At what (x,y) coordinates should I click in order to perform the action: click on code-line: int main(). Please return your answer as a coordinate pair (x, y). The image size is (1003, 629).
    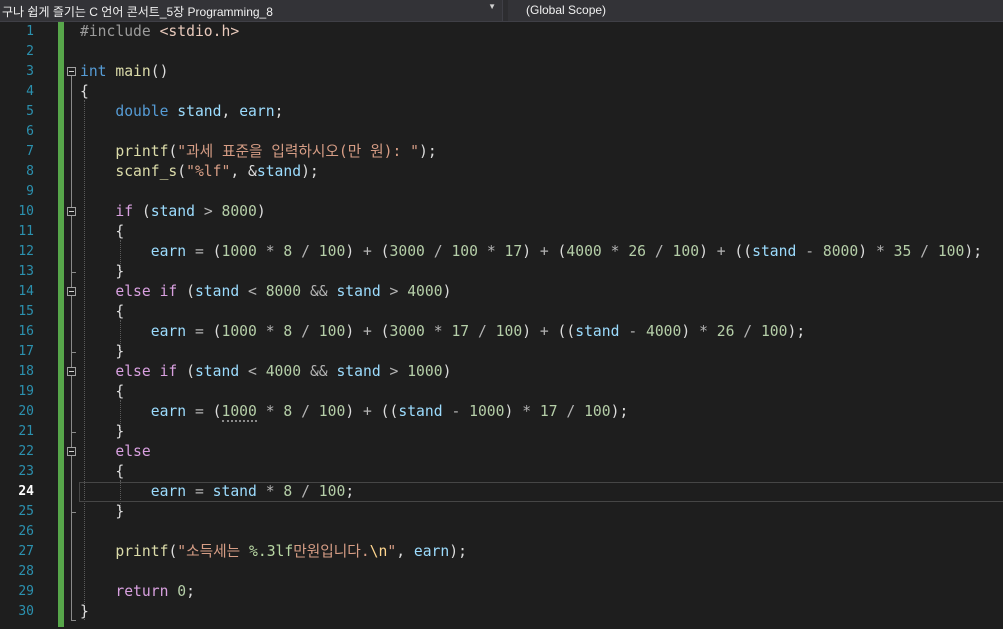
    Looking at the image, I should click on (124, 71).